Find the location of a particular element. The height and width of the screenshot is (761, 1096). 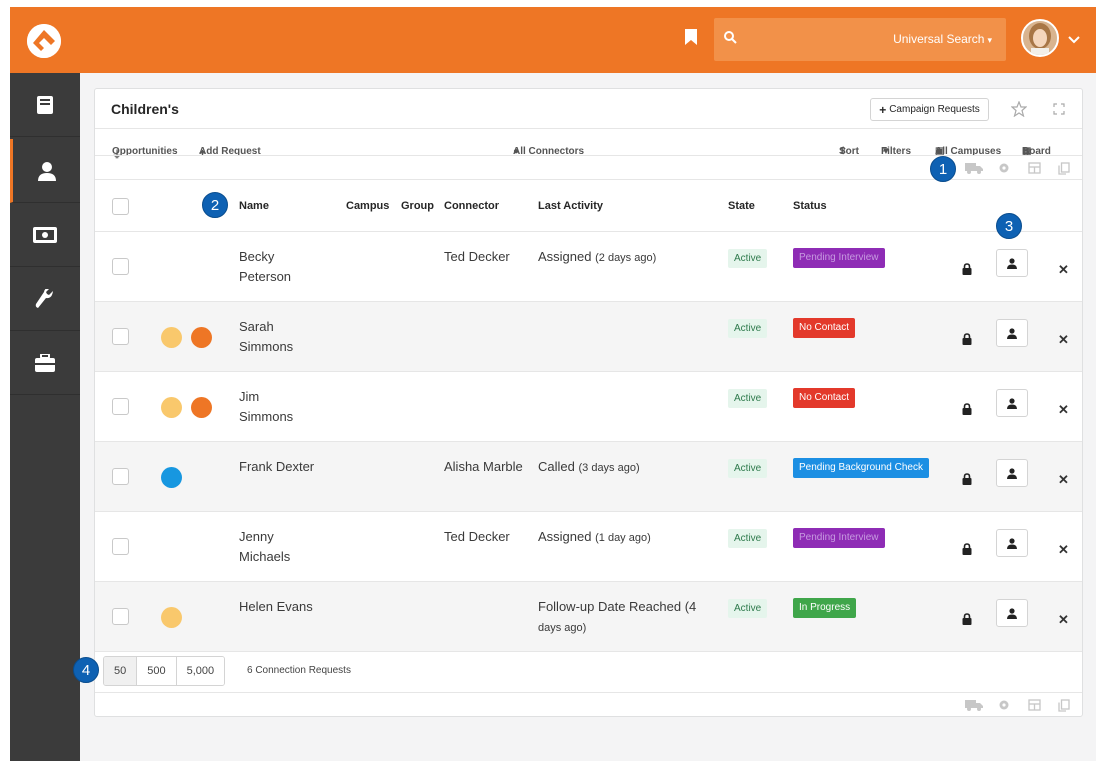

callout-4: 4 is located at coordinates (86, 670).